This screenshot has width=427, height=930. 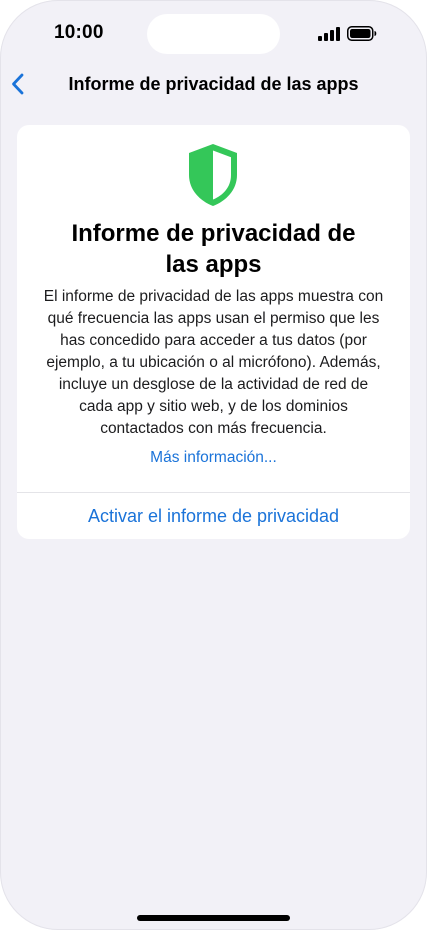 I want to click on navigation-bar: Informe de privacidad de las apps, so click(x=213, y=84).